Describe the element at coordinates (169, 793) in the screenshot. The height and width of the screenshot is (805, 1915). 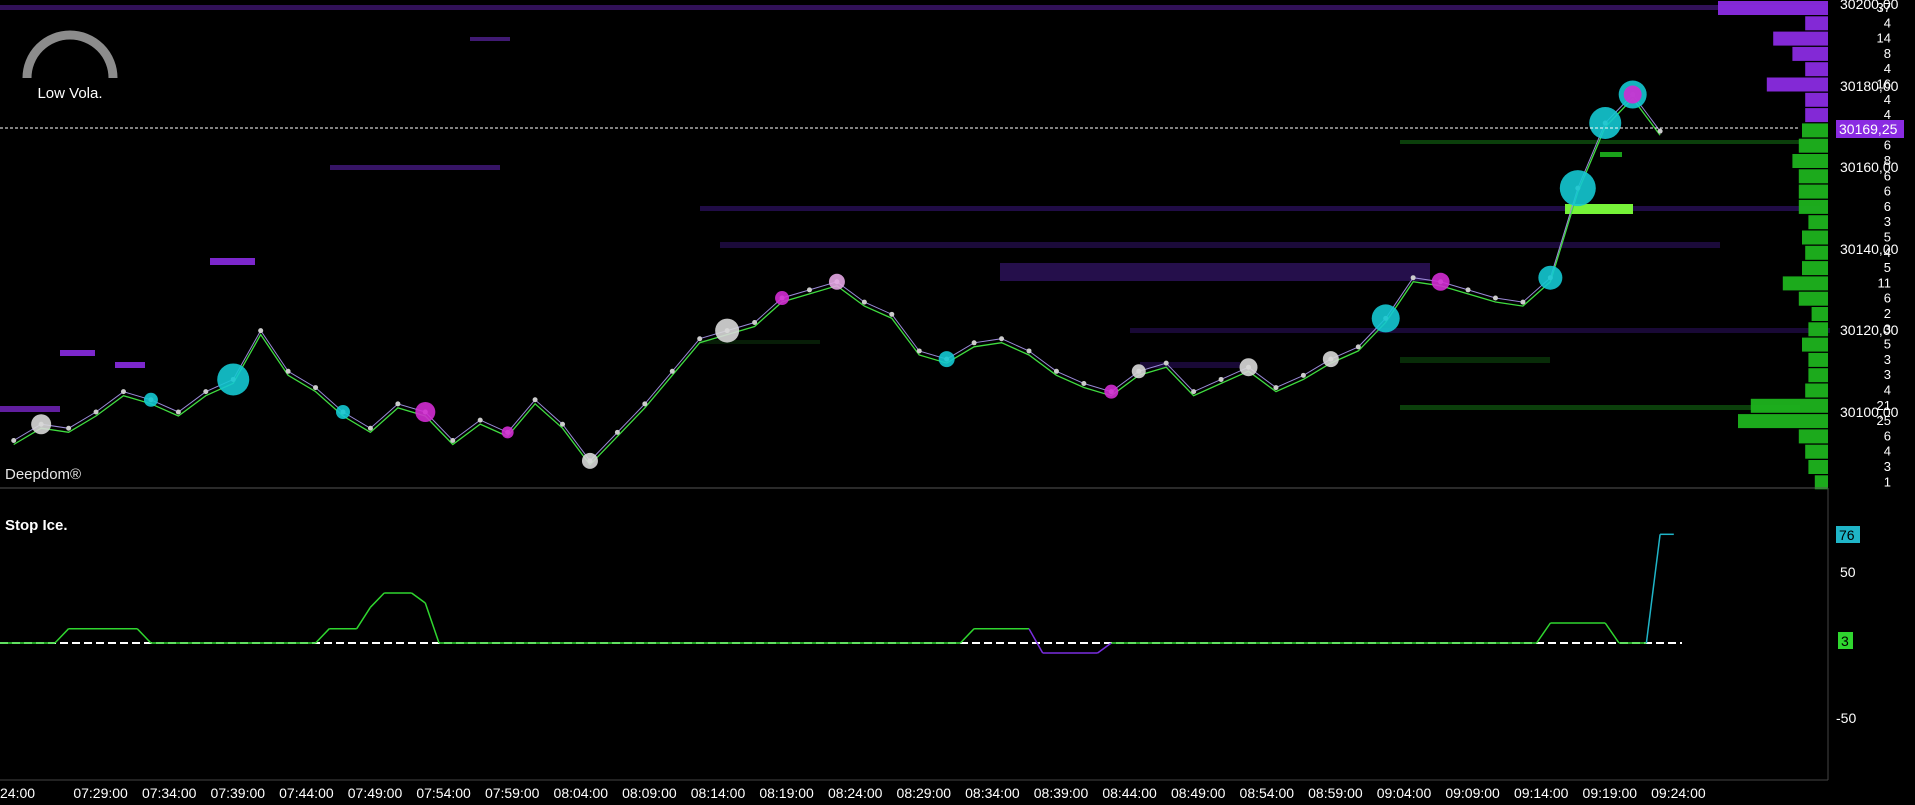
I see `time-tick: 07:34:00` at that location.